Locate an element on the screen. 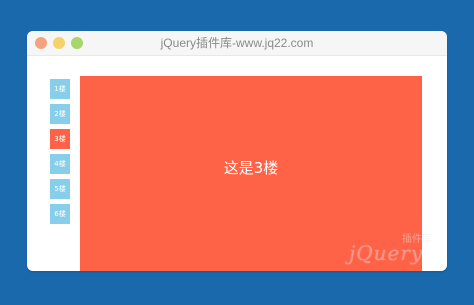 The width and height of the screenshot is (474, 305). window-title: jQuery插件库-www.jq22.com is located at coordinates (237, 43).